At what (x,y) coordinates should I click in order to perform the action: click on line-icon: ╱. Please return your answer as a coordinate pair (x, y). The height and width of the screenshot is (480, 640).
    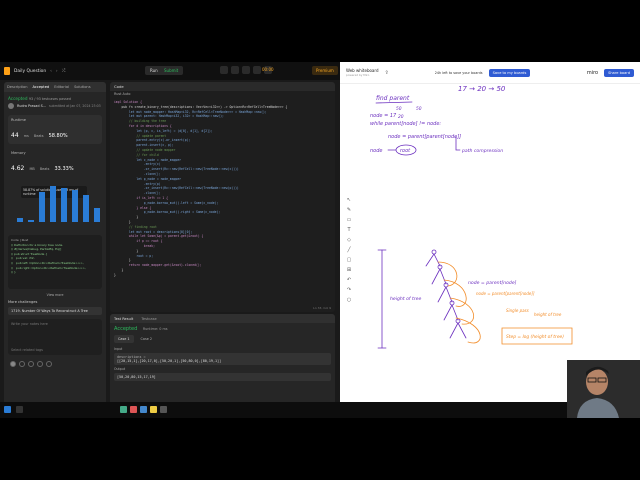
    Looking at the image, I should click on (349, 250).